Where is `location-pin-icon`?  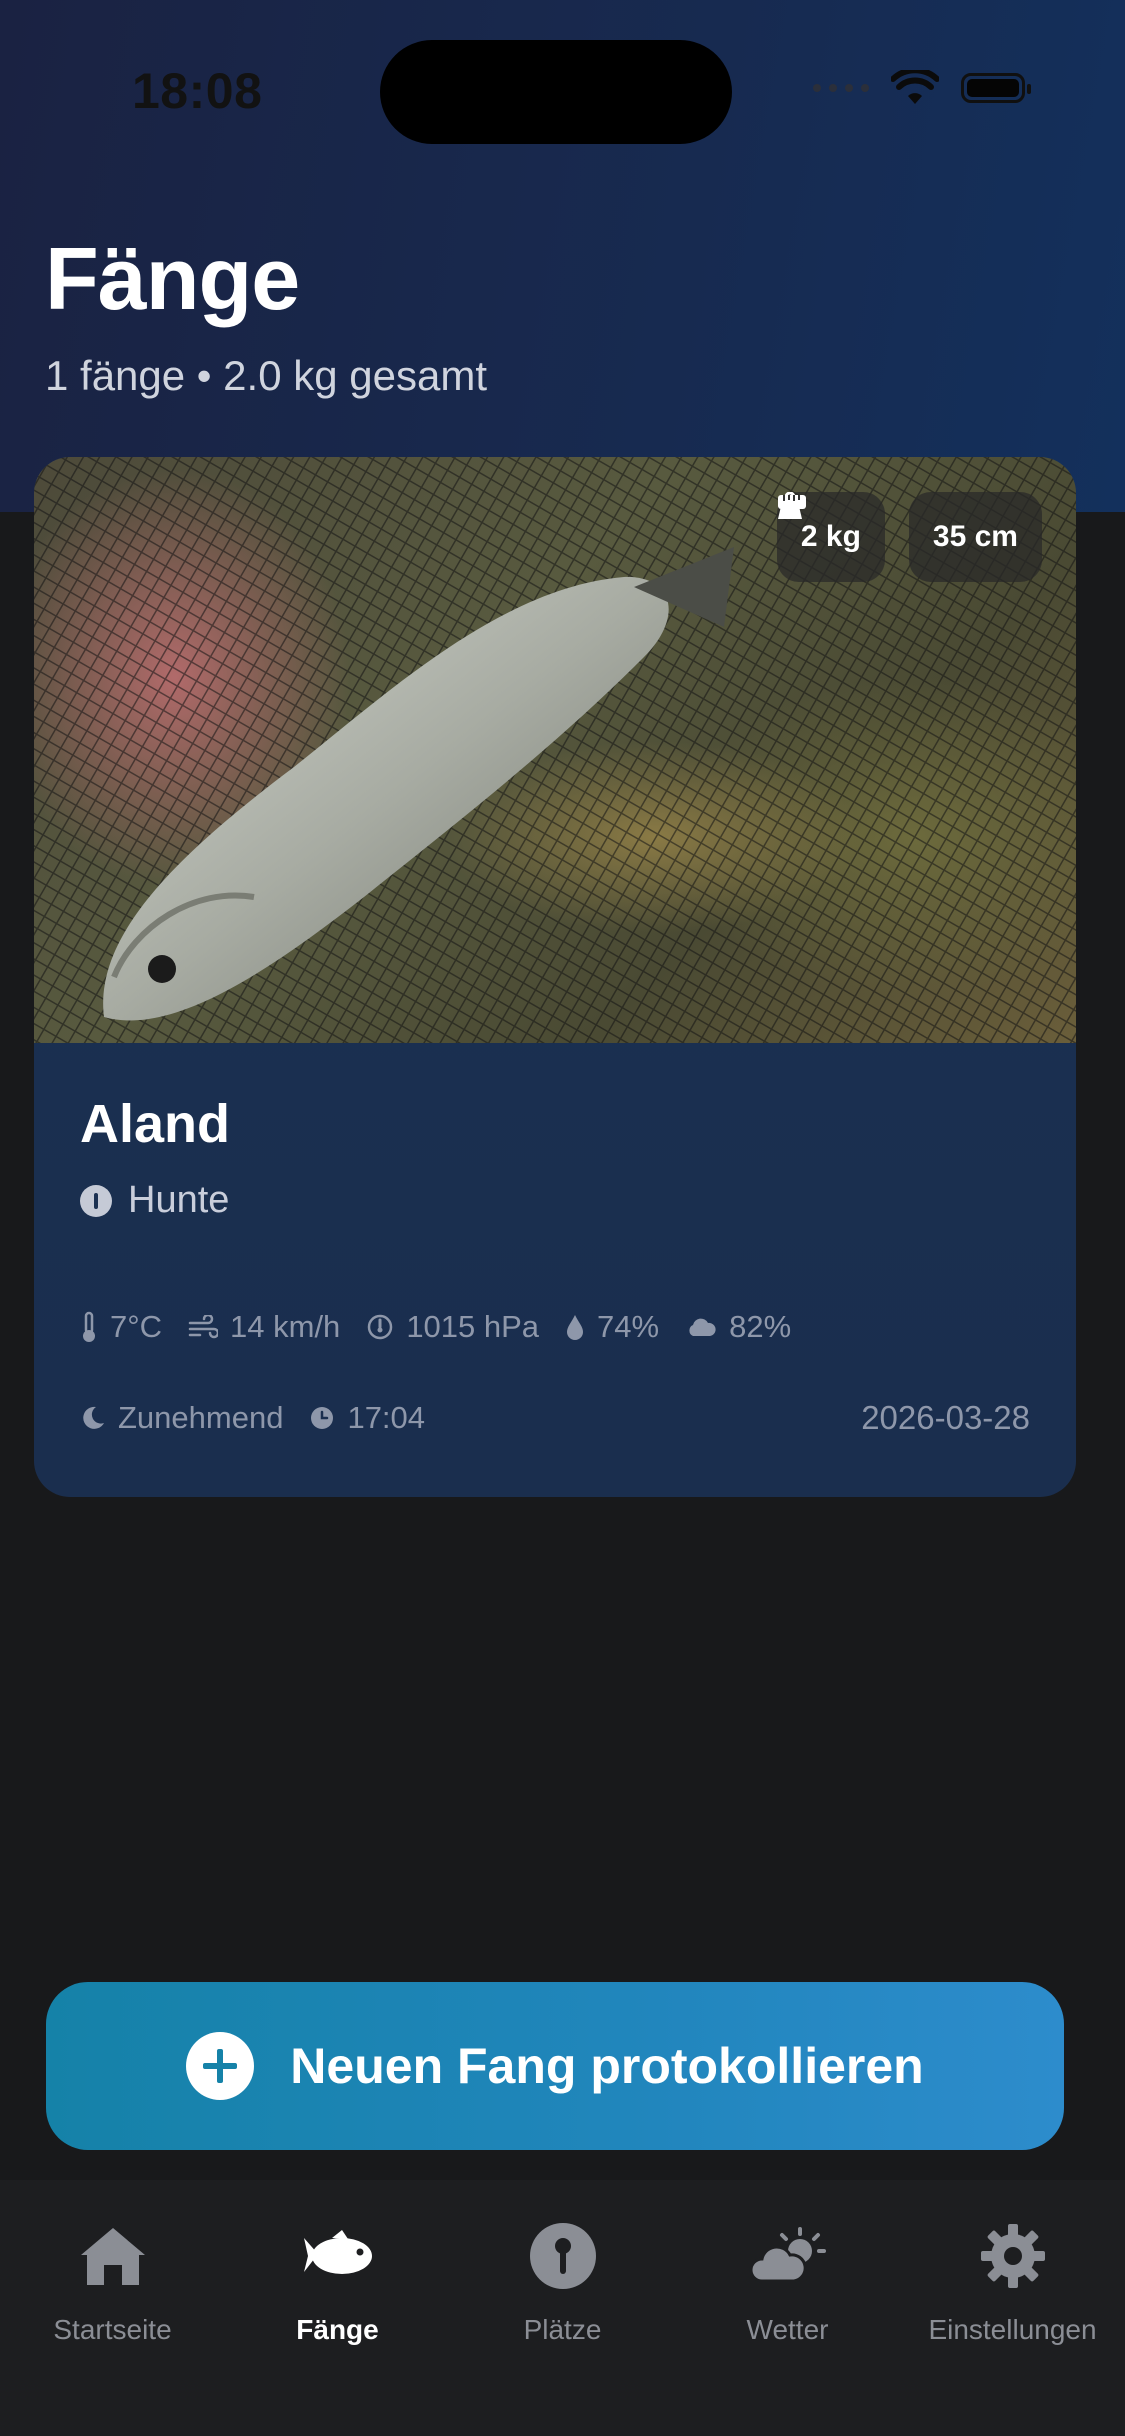
location-pin-icon is located at coordinates (96, 1200).